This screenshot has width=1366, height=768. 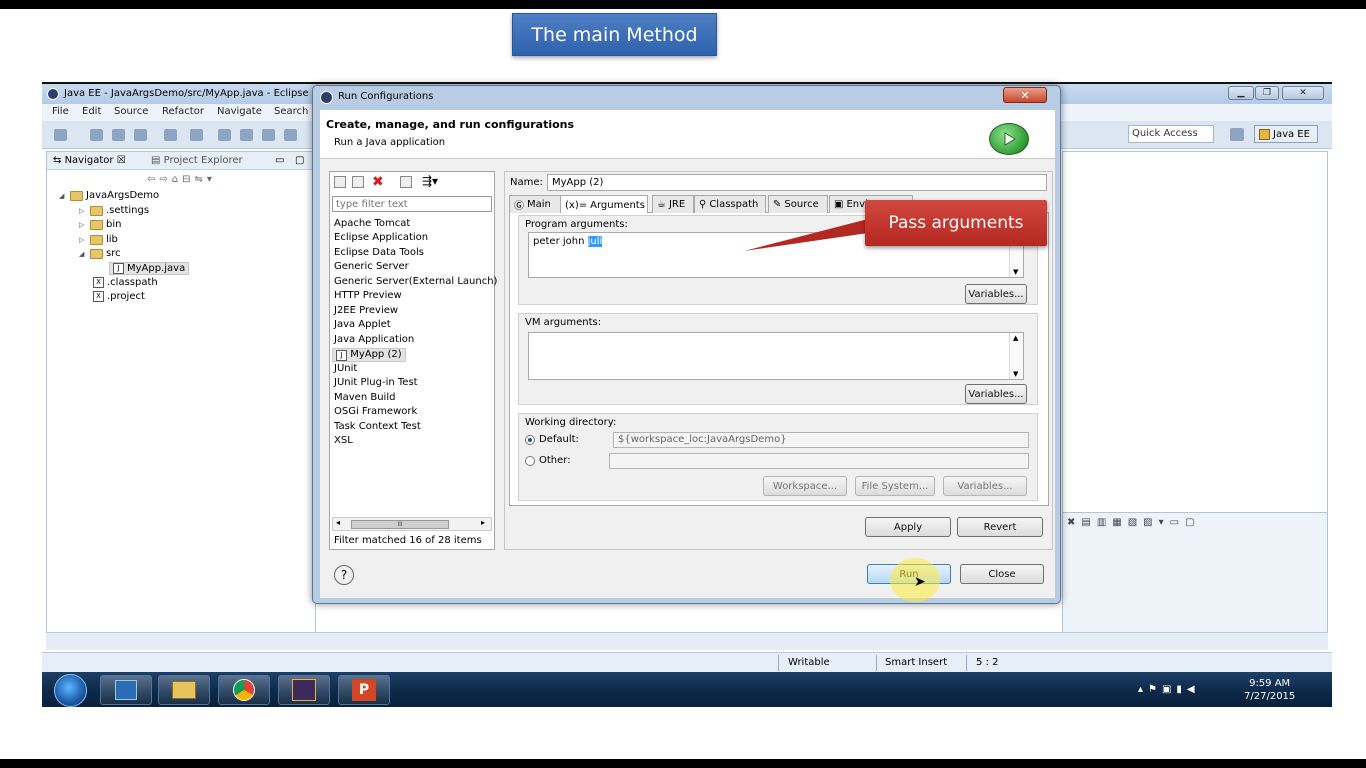 I want to click on taskbar-clock: 9:59 AM 7/27/2015, so click(x=1269, y=690).